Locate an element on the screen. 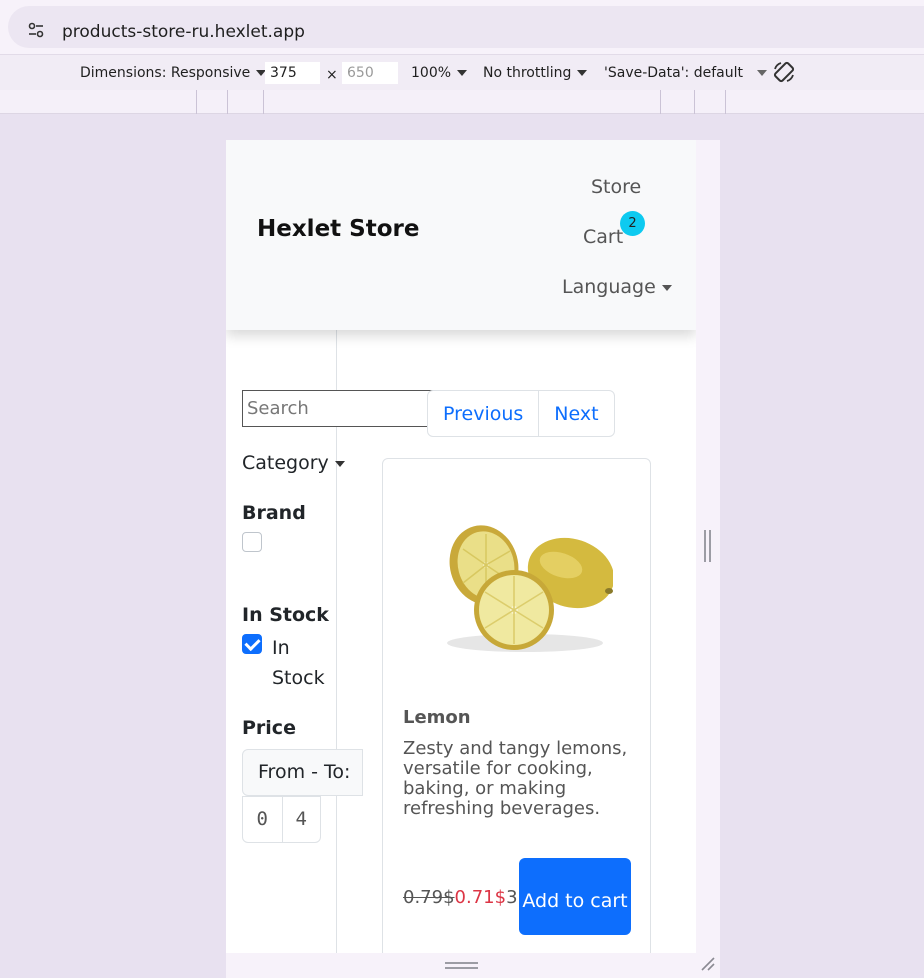 The image size is (924, 978). browser-address-bar: products-store-ru.hexlet.app is located at coordinates (462, 27).